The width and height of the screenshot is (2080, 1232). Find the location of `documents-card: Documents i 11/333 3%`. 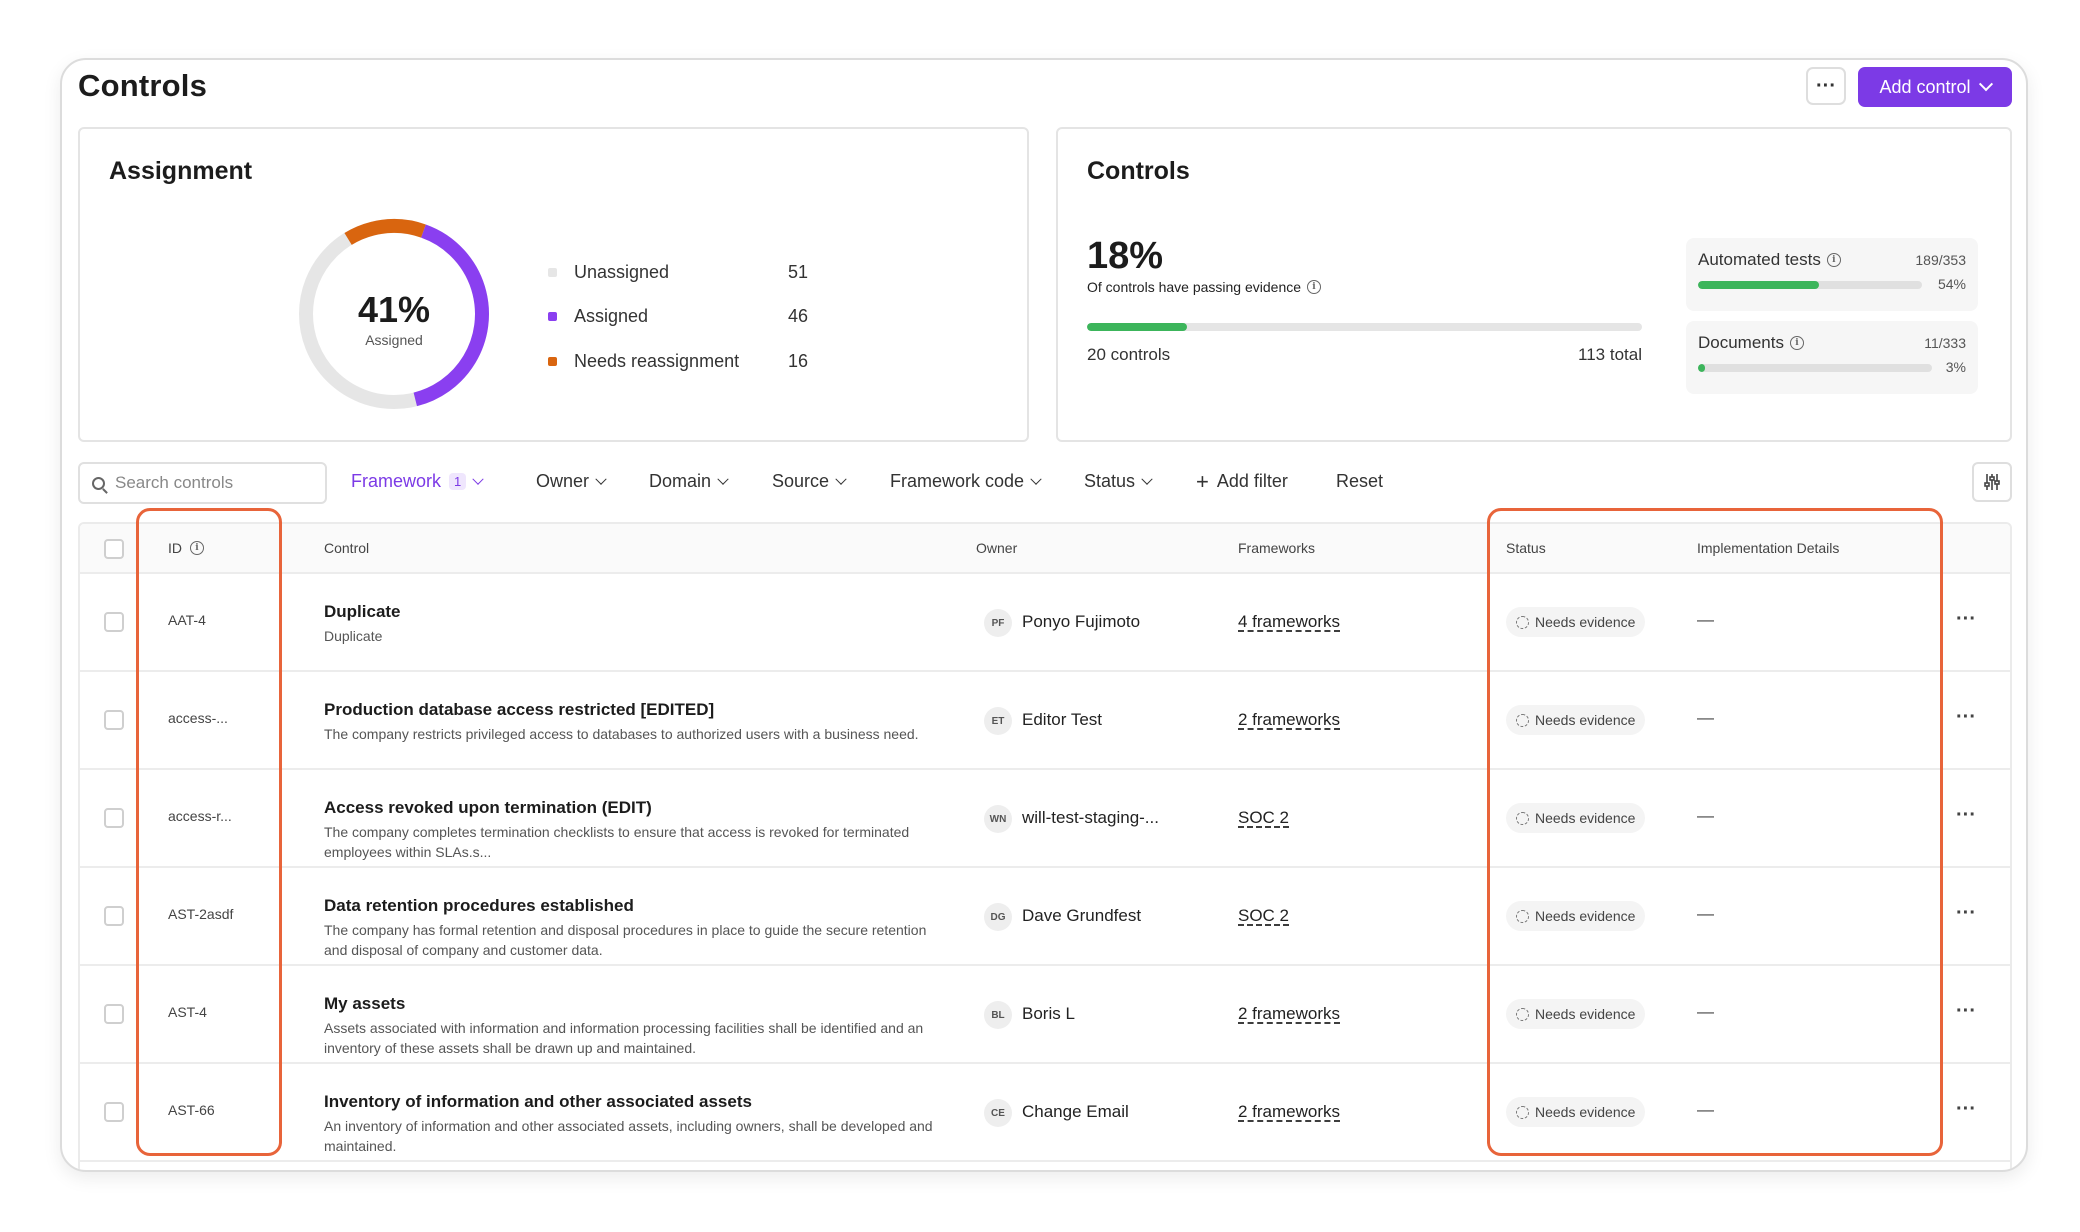

documents-card: Documents i 11/333 3% is located at coordinates (1832, 357).